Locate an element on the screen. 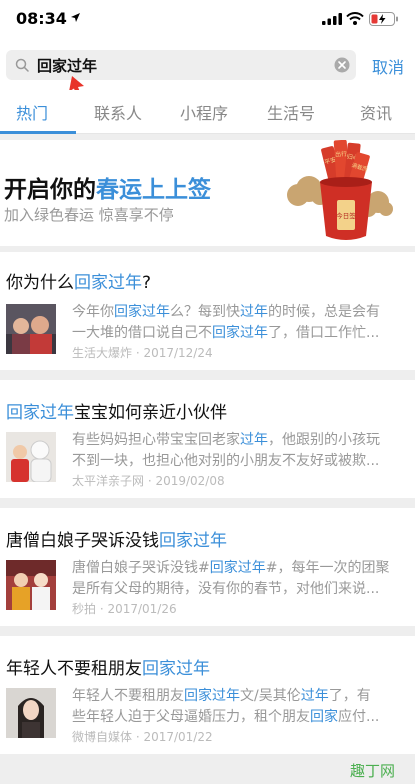 The height and width of the screenshot is (784, 415). result-excerpt-line1: 年轻人不要租朋友回家过年文/吴其伦过年了，有 is located at coordinates (221, 696).